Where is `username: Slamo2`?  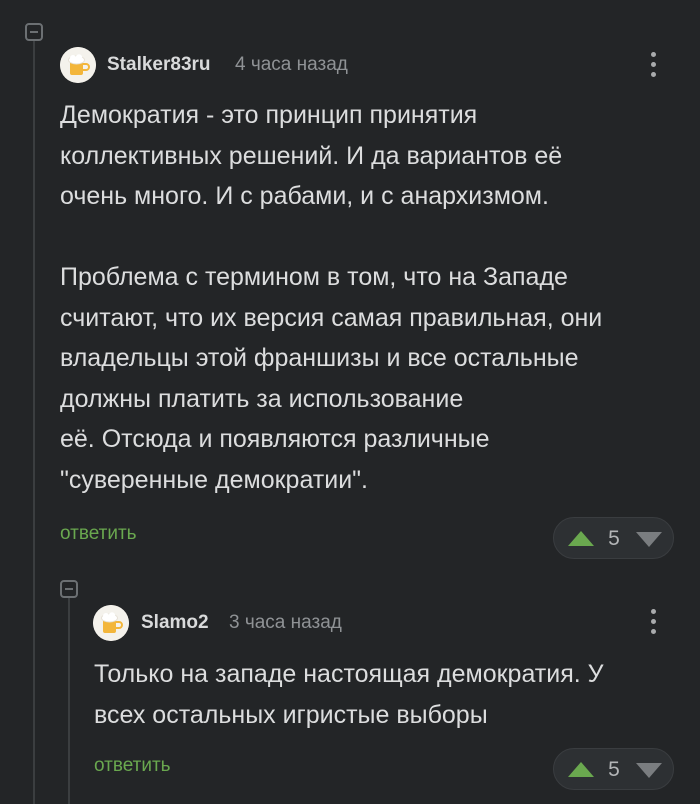 username: Slamo2 is located at coordinates (175, 623).